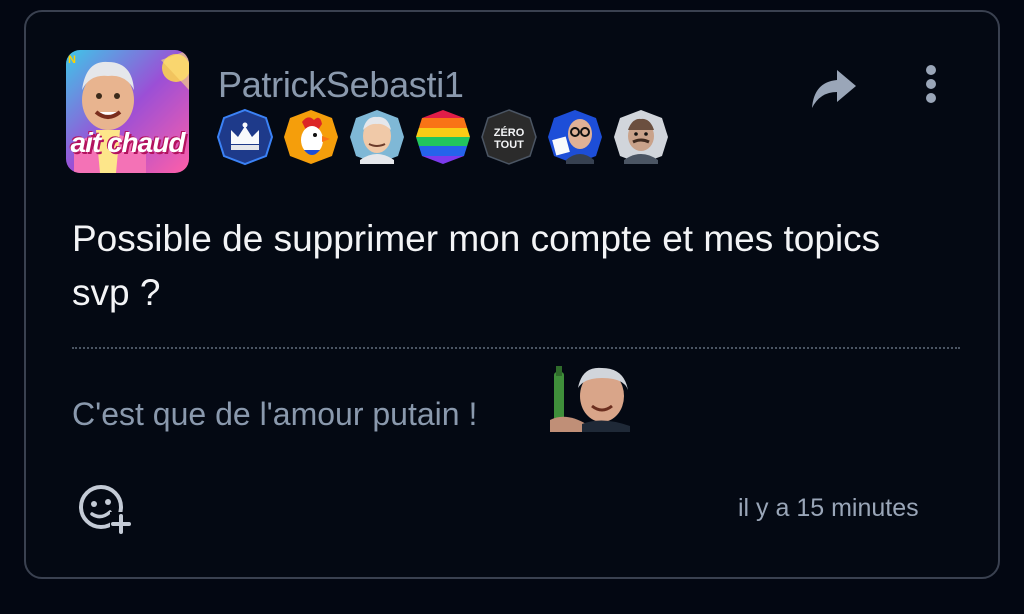 The width and height of the screenshot is (1024, 614). I want to click on sketch-face-badge, so click(641, 137).